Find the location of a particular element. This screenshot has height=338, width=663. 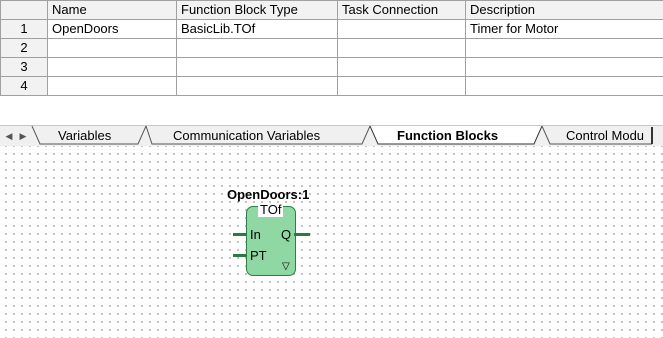

column-header-name: Name is located at coordinates (112, 10).